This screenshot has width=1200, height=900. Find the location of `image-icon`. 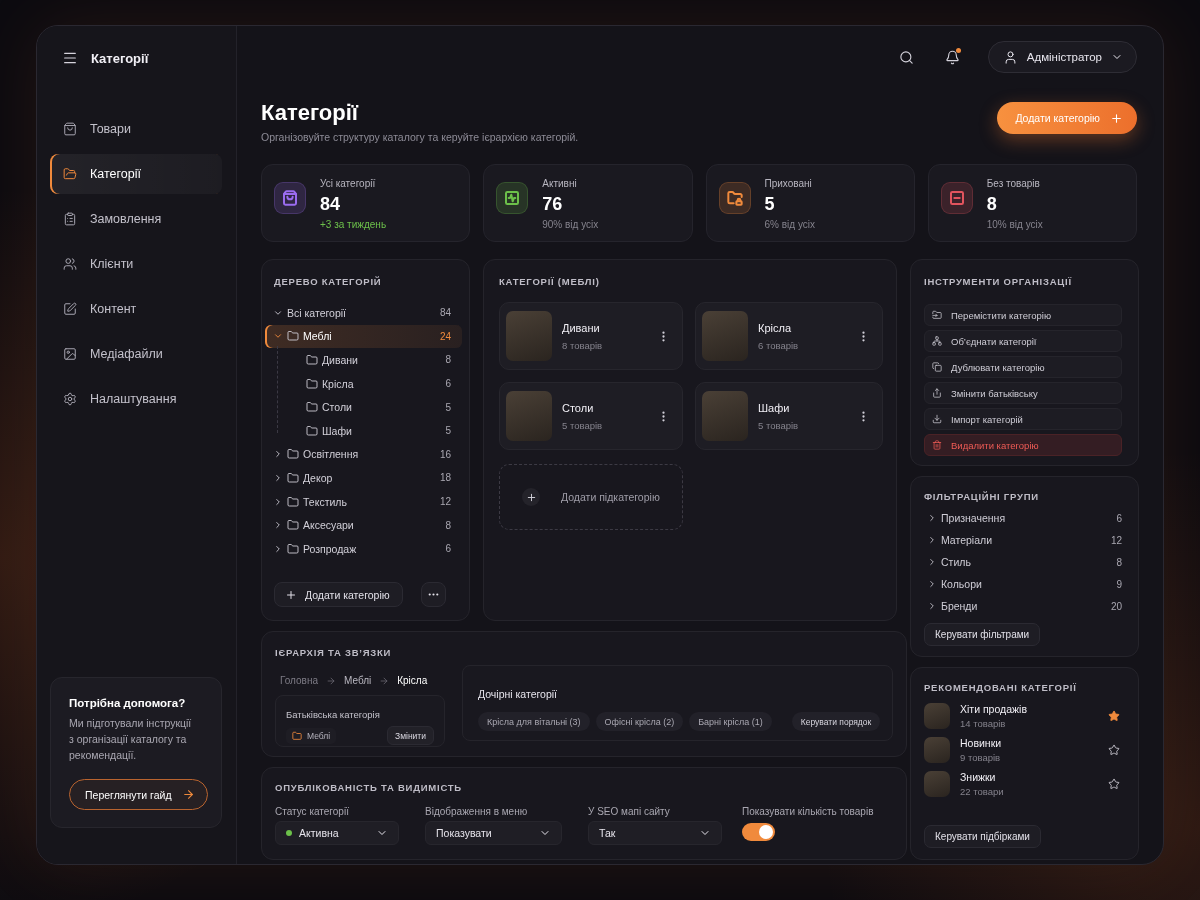

image-icon is located at coordinates (70, 354).